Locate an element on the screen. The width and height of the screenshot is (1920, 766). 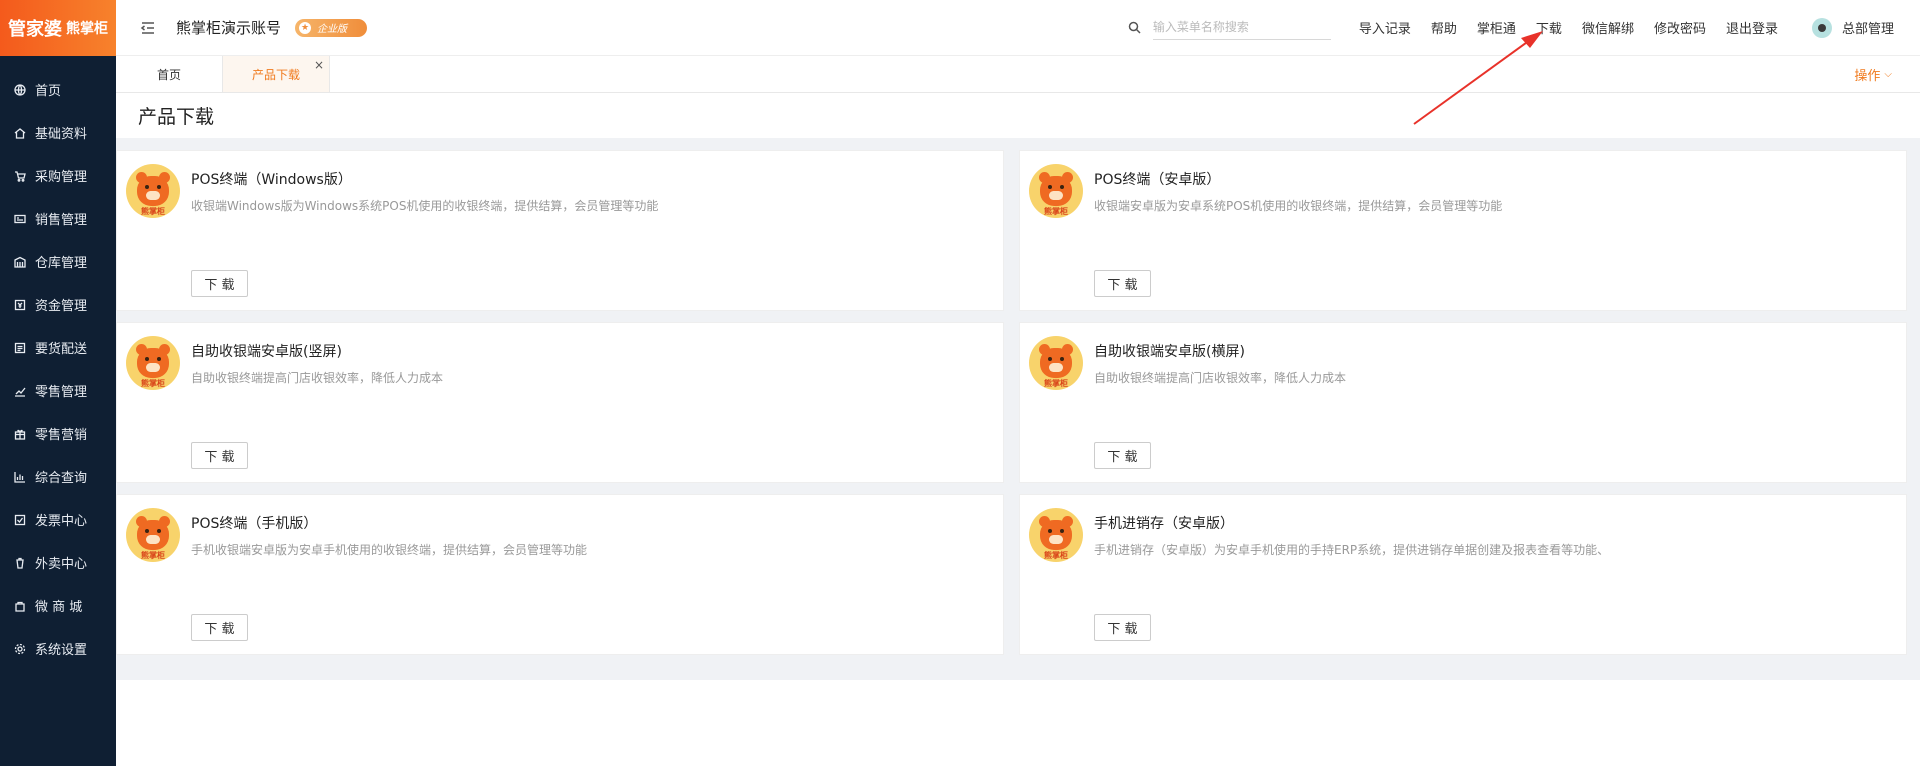
takeout-icon is located at coordinates (20, 563).